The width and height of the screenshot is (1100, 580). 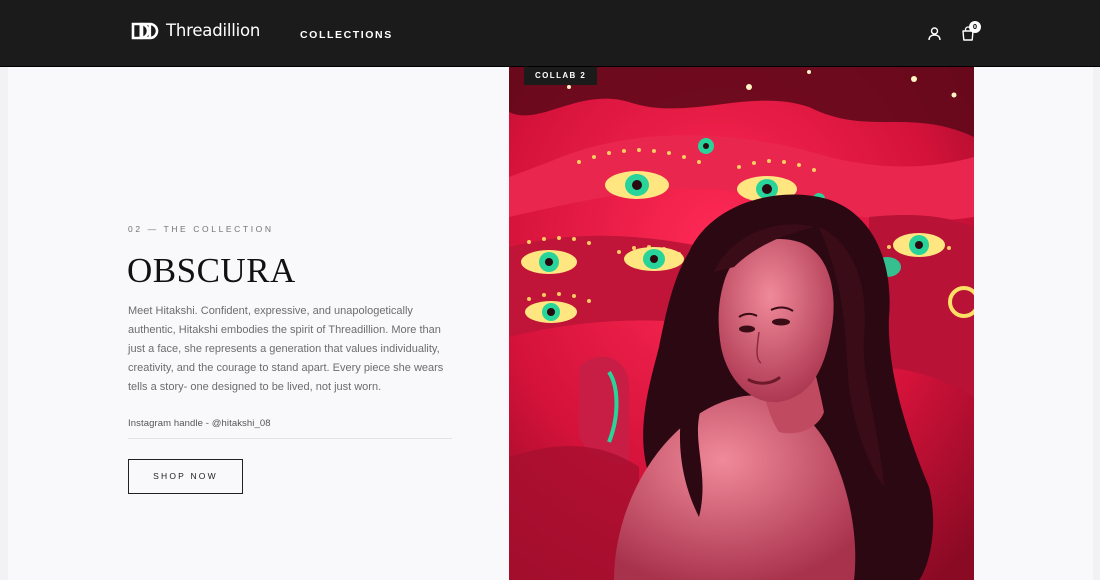 I want to click on nav-collections-link: COLLECTIONS, so click(x=346, y=35).